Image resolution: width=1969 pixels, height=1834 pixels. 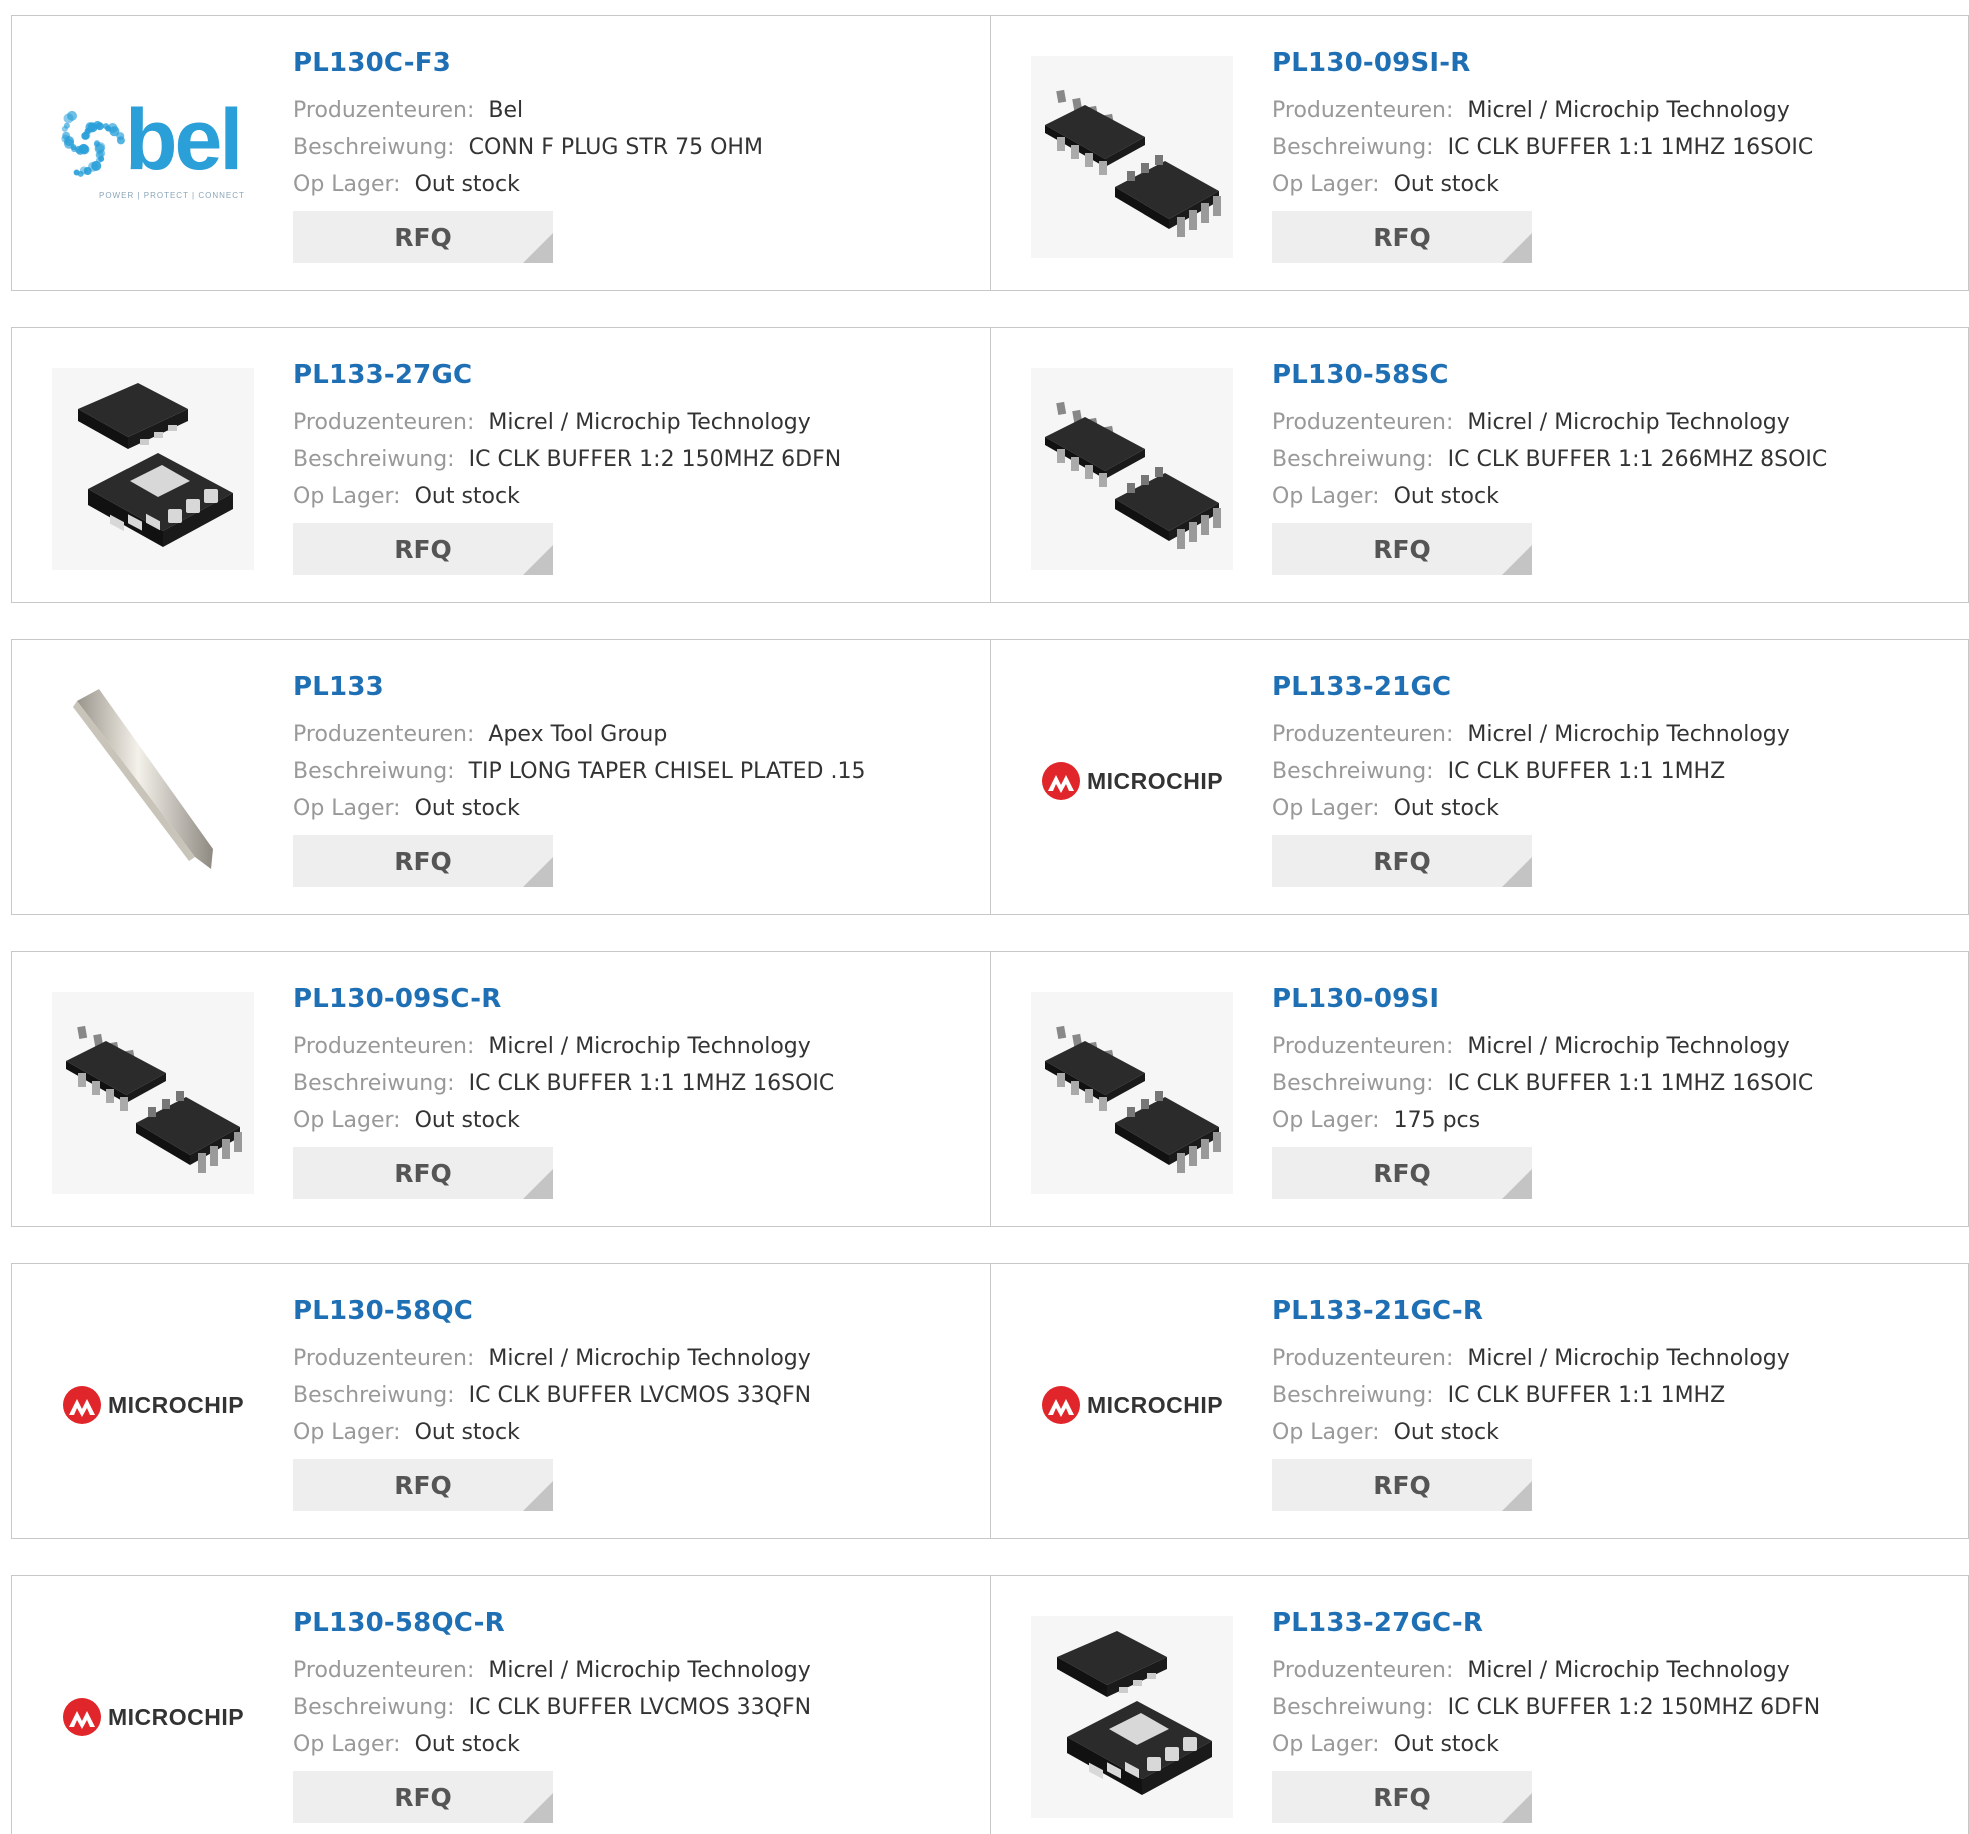 What do you see at coordinates (636, 687) in the screenshot?
I see `product-title-link: PL133` at bounding box center [636, 687].